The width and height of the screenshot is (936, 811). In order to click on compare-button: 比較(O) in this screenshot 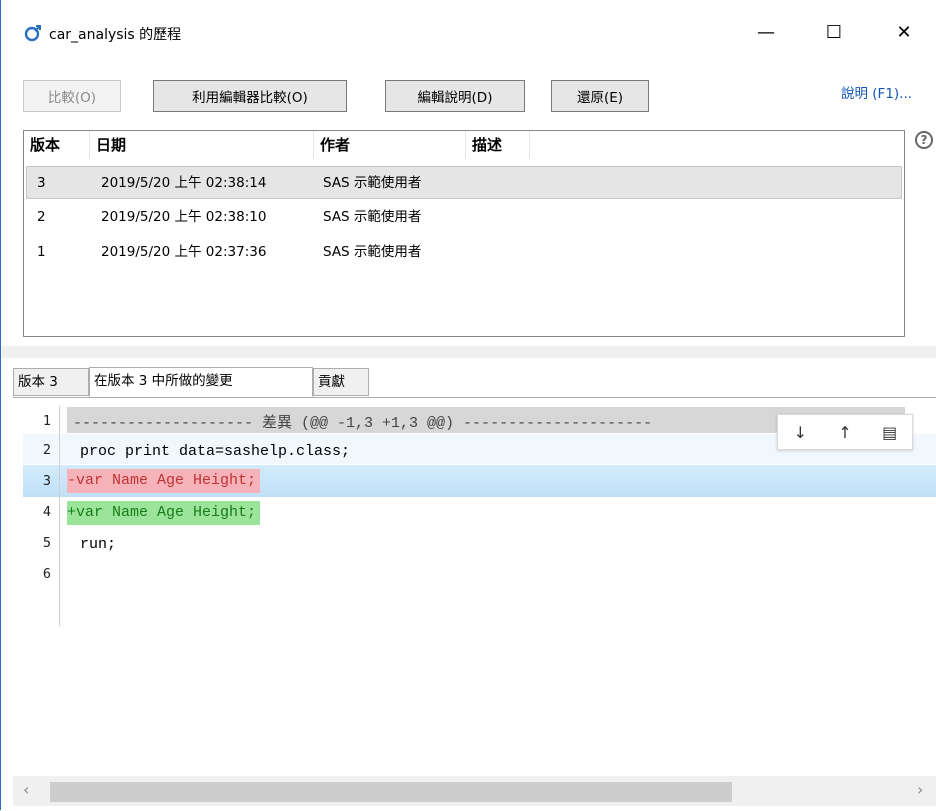, I will do `click(72, 96)`.